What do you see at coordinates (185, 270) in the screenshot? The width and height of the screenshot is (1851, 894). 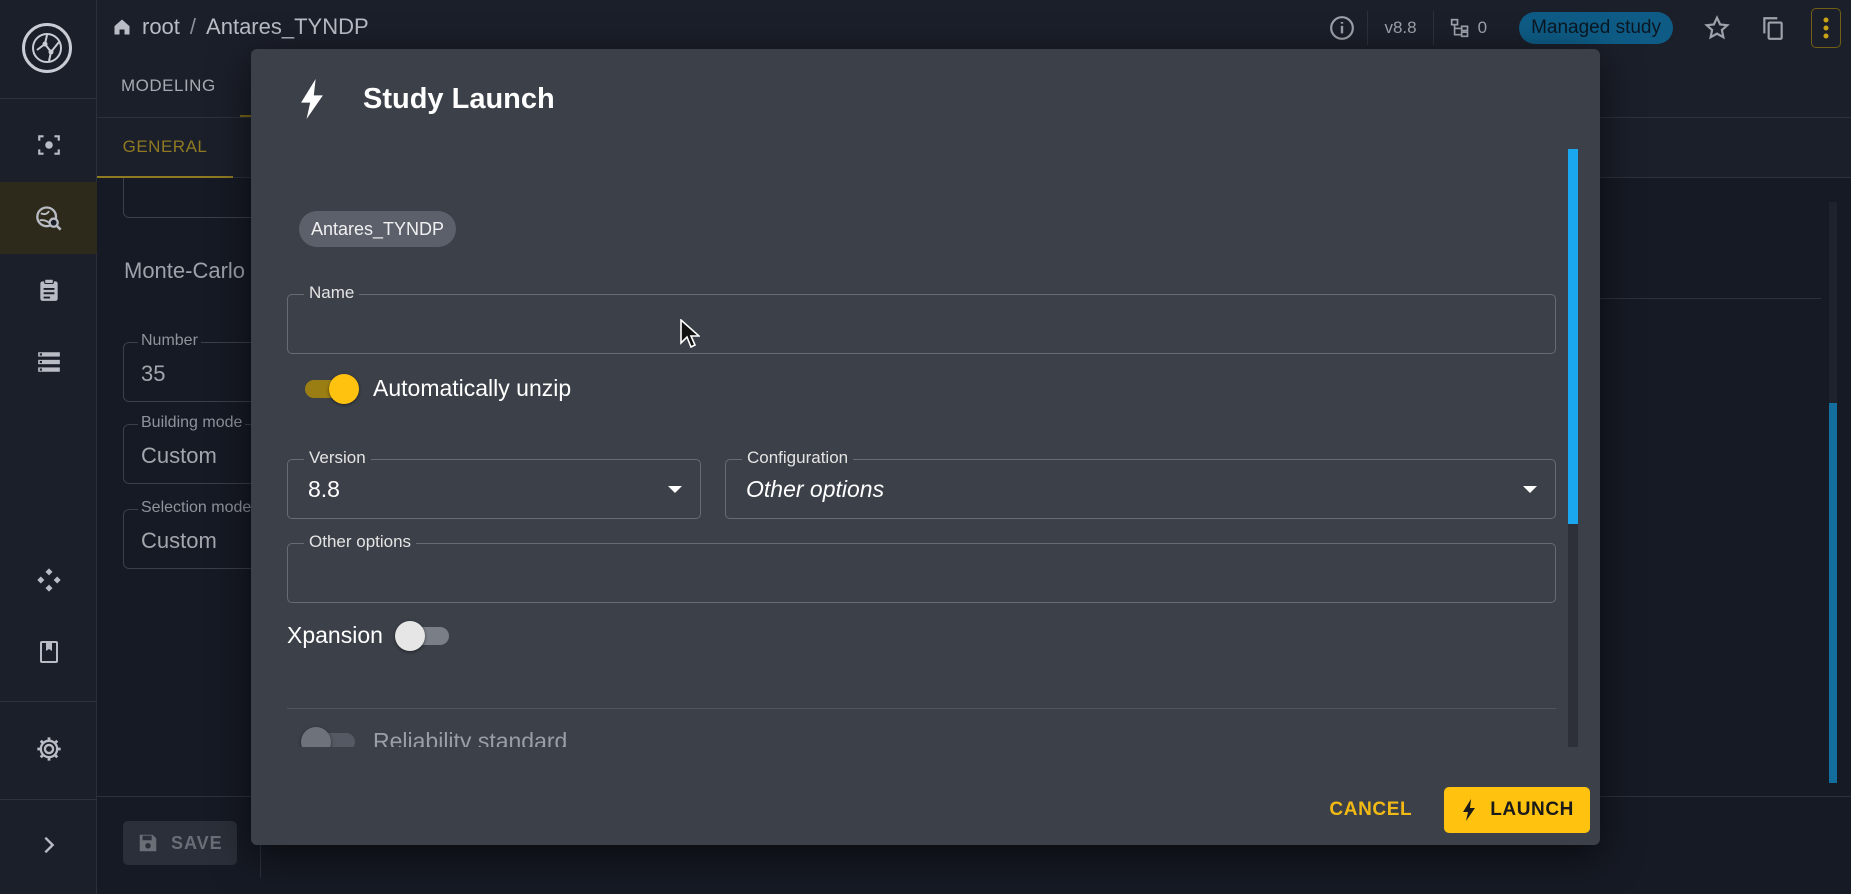 I see `monte-carlo-section-title: Monte-Carlo` at bounding box center [185, 270].